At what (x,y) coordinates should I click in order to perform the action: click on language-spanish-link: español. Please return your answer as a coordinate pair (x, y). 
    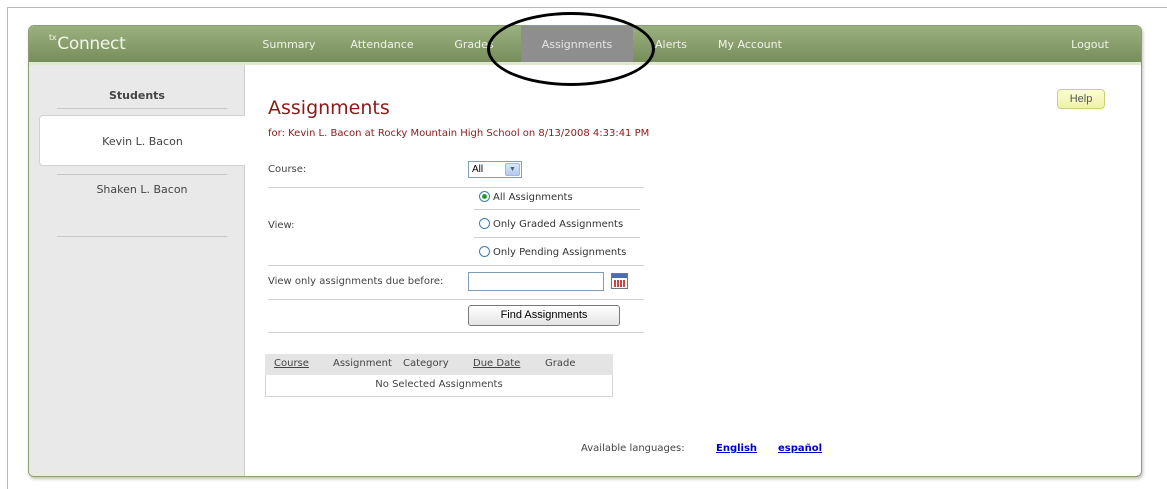
    Looking at the image, I should click on (800, 448).